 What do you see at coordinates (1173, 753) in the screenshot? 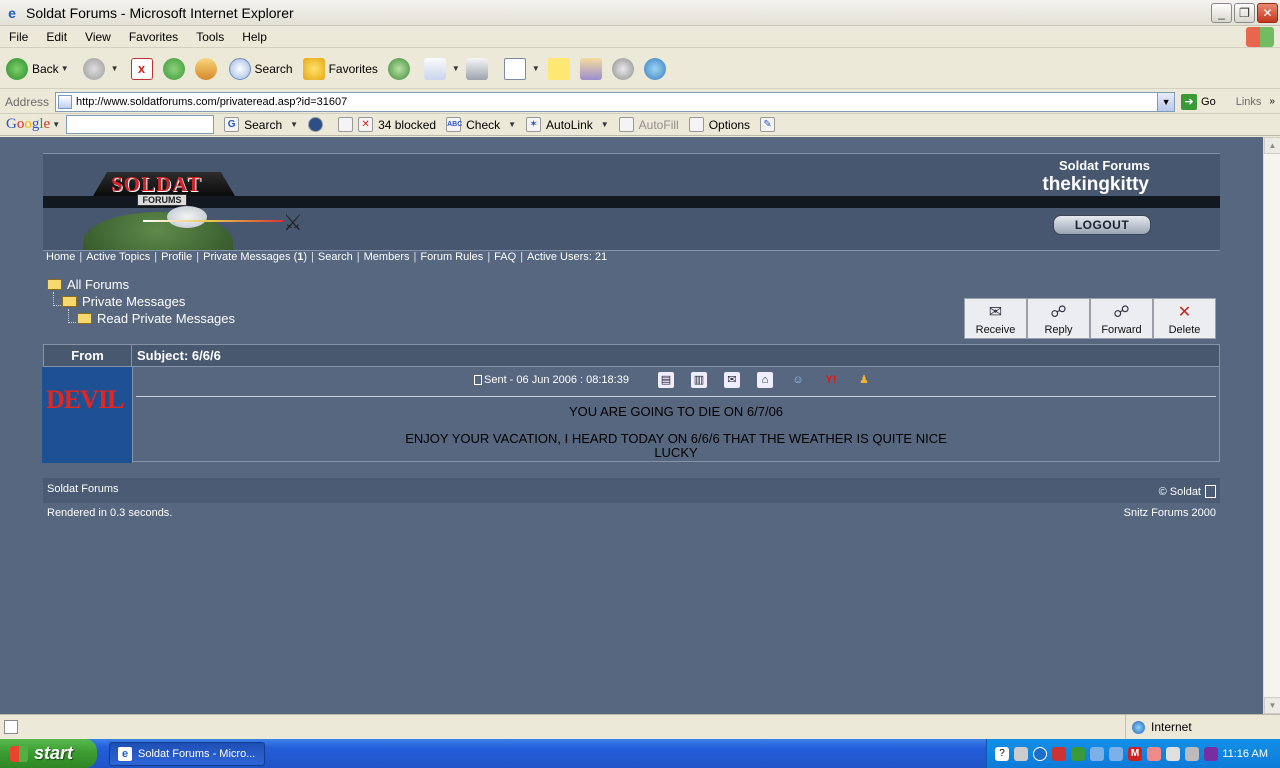
I see `update-icon` at bounding box center [1173, 753].